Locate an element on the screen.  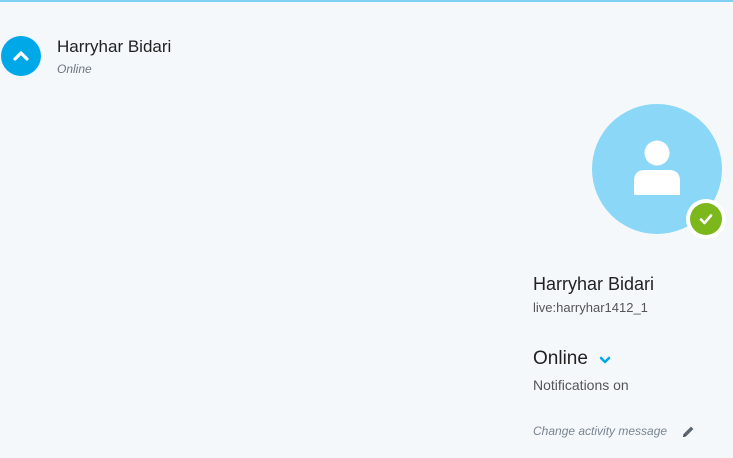
chevron-up-icon is located at coordinates (21, 56).